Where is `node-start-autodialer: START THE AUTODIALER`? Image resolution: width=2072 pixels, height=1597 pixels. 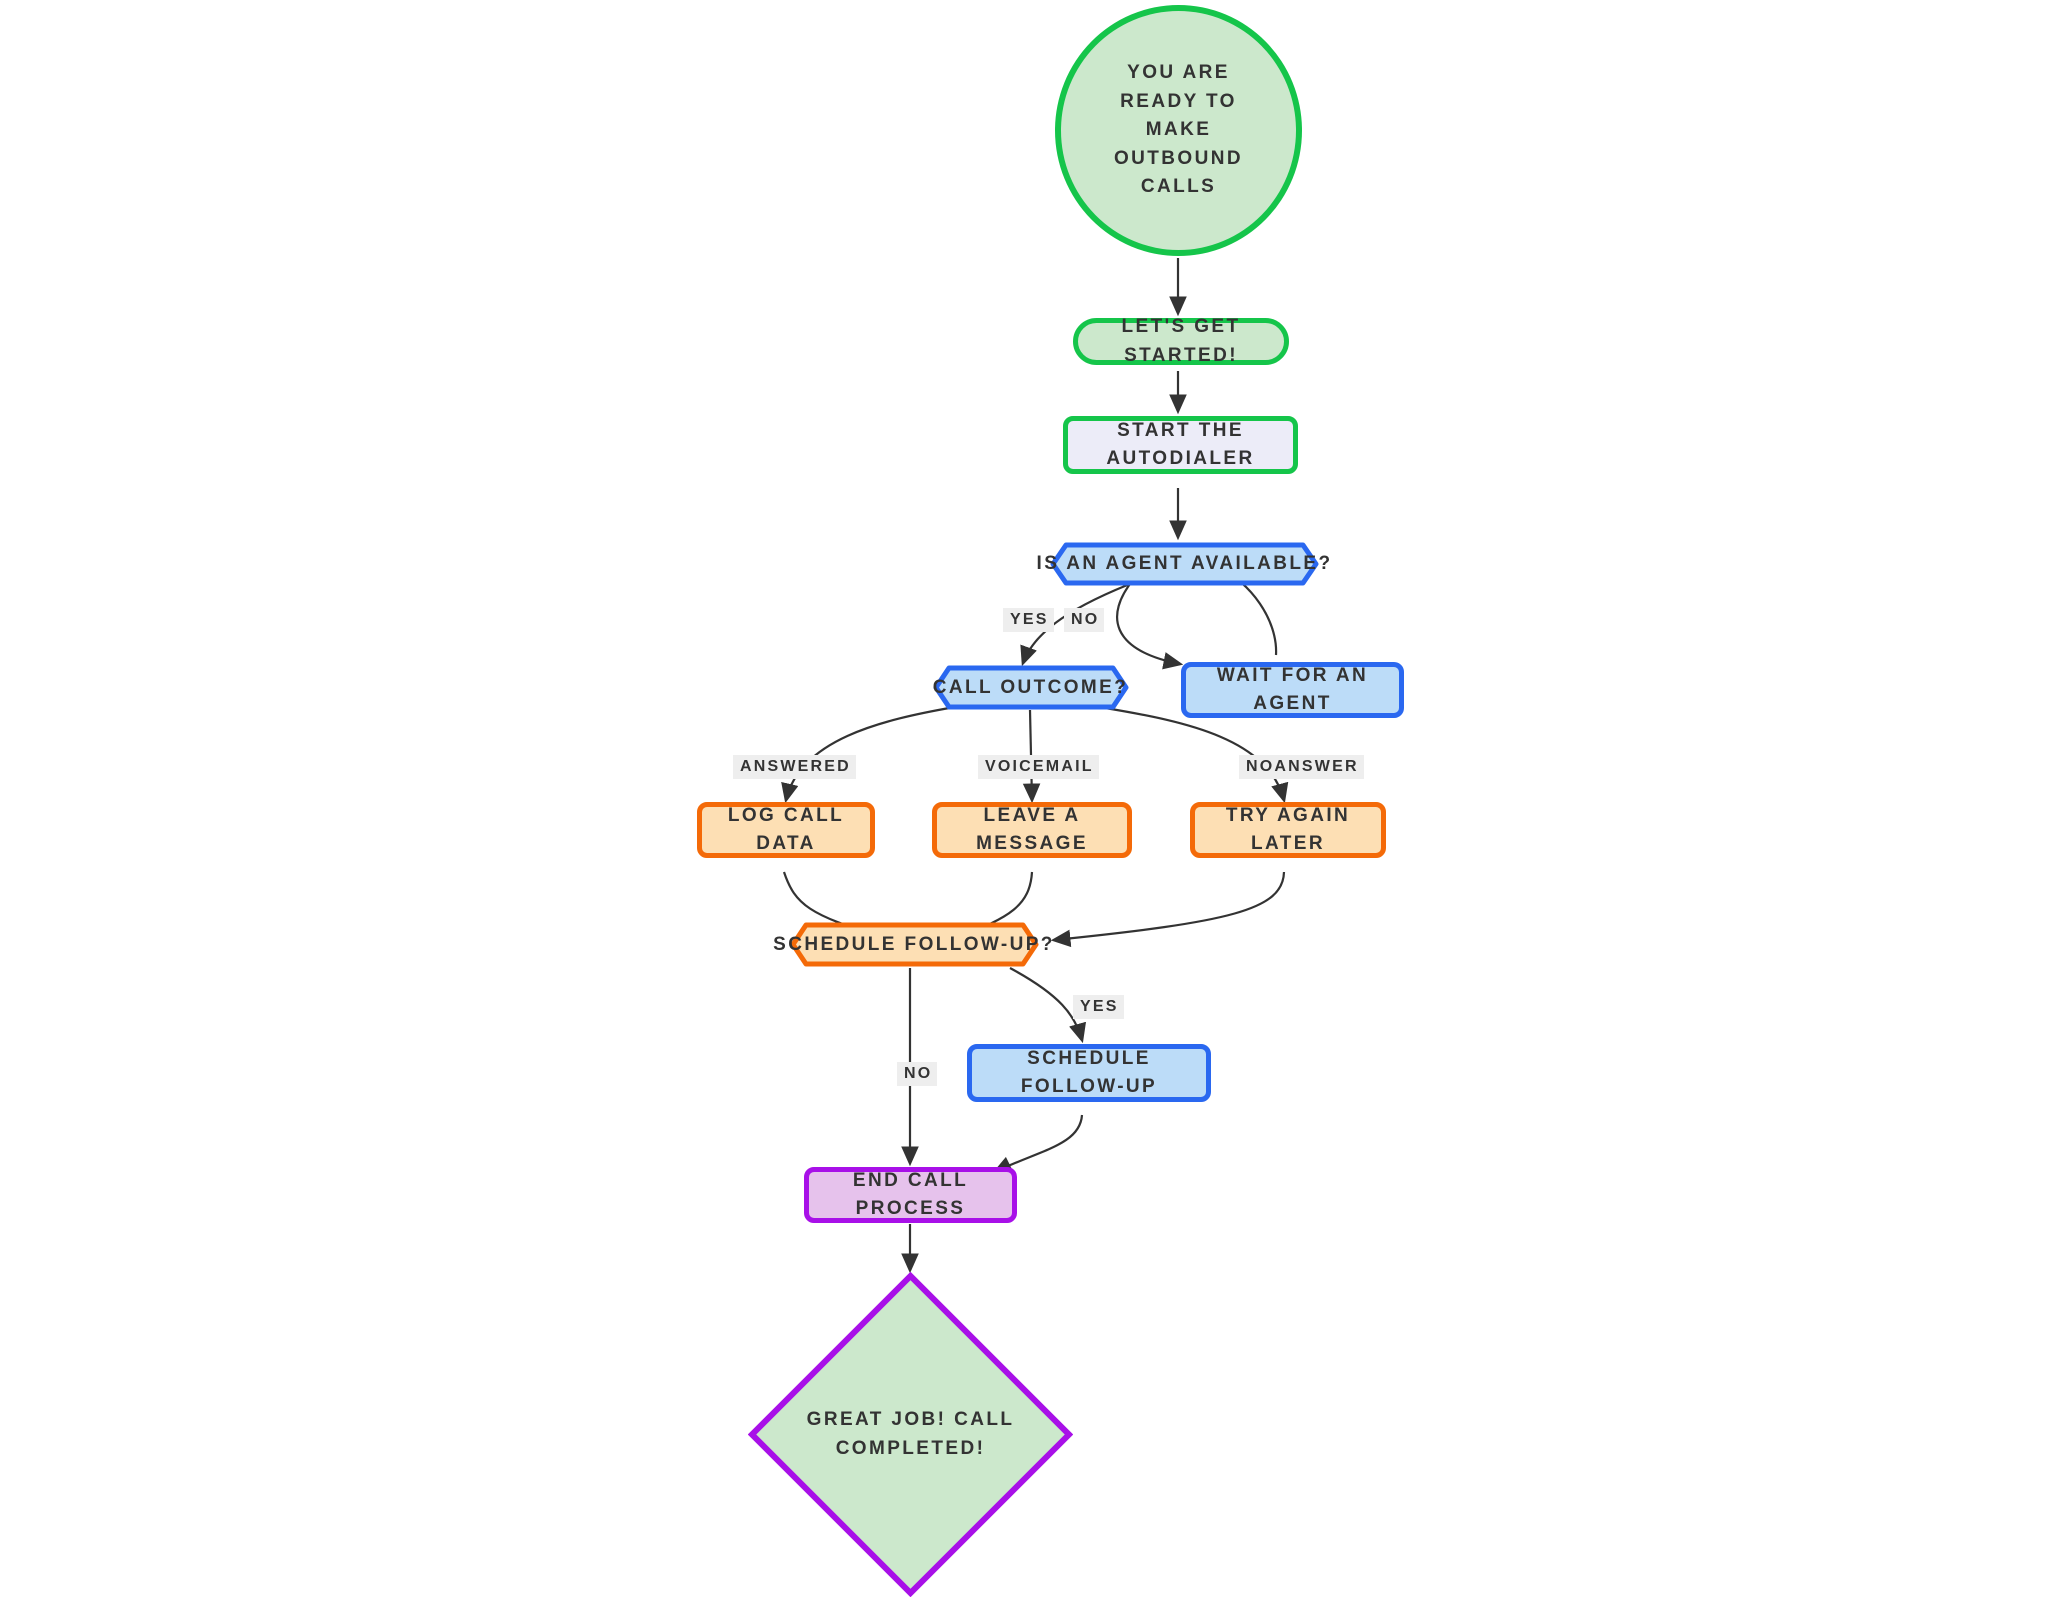
node-start-autodialer: START THE AUTODIALER is located at coordinates (1180, 445).